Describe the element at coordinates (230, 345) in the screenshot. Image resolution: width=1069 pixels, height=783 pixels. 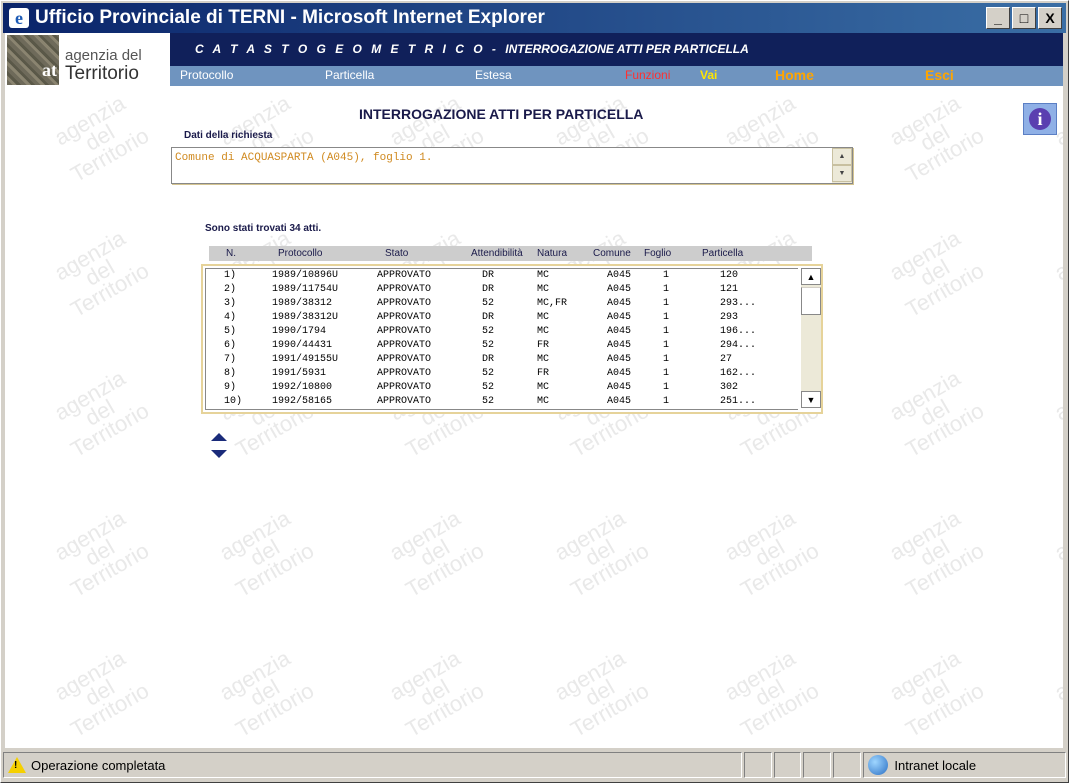
I see `cell-n: 6)` at that location.